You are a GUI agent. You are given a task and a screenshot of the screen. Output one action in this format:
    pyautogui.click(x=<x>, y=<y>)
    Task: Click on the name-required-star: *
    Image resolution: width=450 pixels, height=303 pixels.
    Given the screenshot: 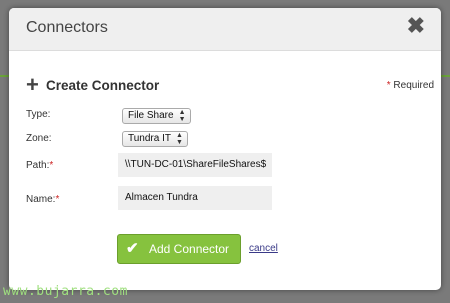 What is the action you would take?
    pyautogui.click(x=57, y=199)
    